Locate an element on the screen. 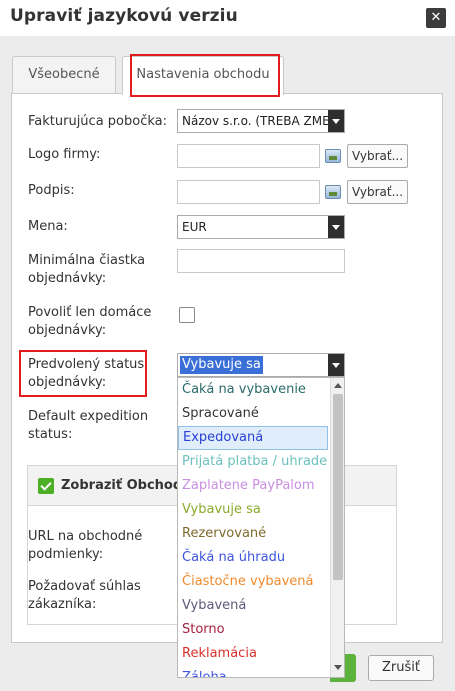 The image size is (455, 691). currency-select: EUR is located at coordinates (261, 227).